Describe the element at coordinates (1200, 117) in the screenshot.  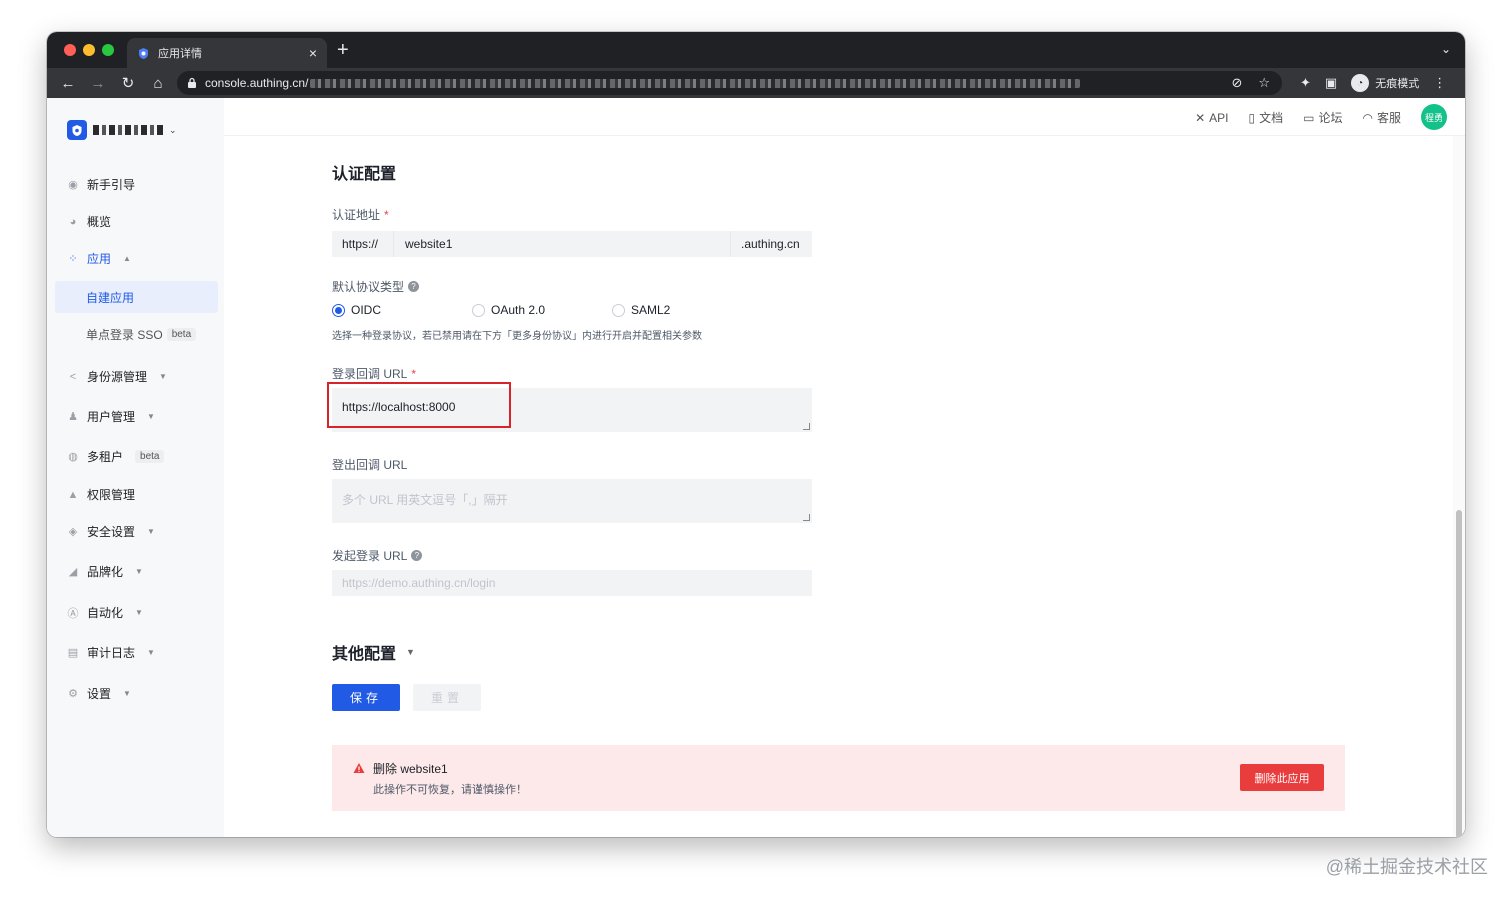
I see `tools-icon: ✕` at that location.